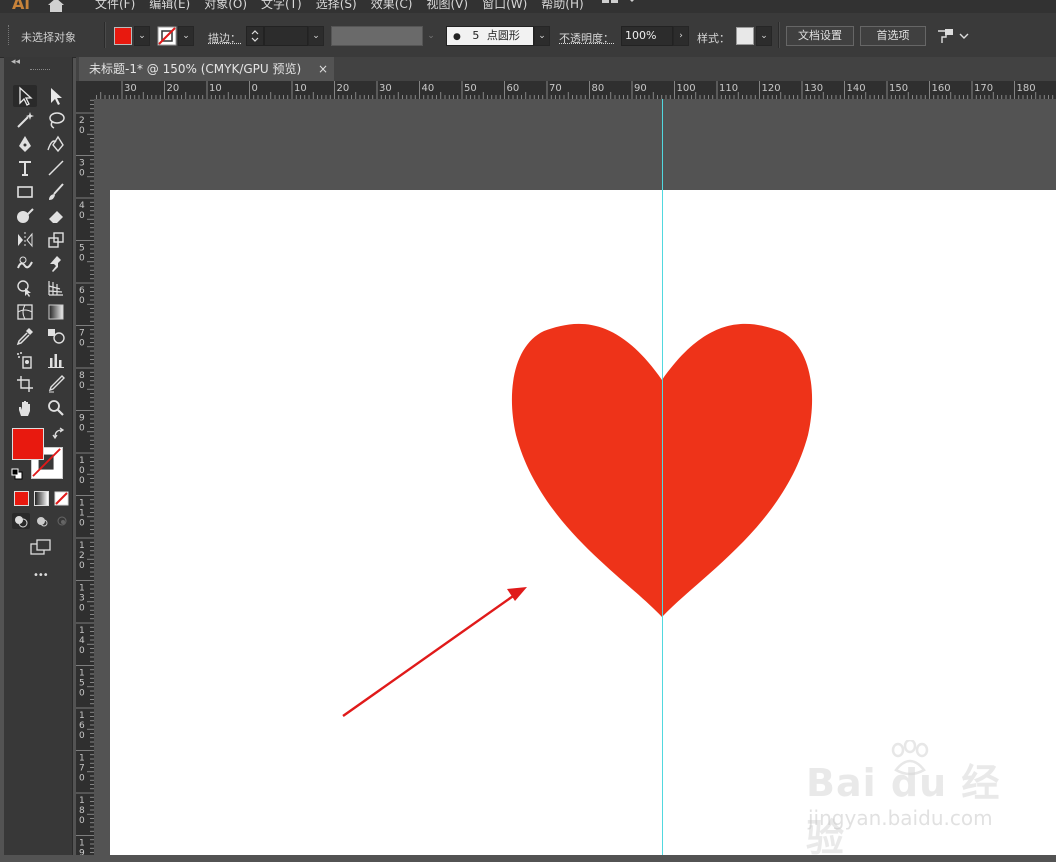 Image resolution: width=1056 pixels, height=862 pixels. What do you see at coordinates (255, 36) in the screenshot?
I see `stroke-weight-stepper` at bounding box center [255, 36].